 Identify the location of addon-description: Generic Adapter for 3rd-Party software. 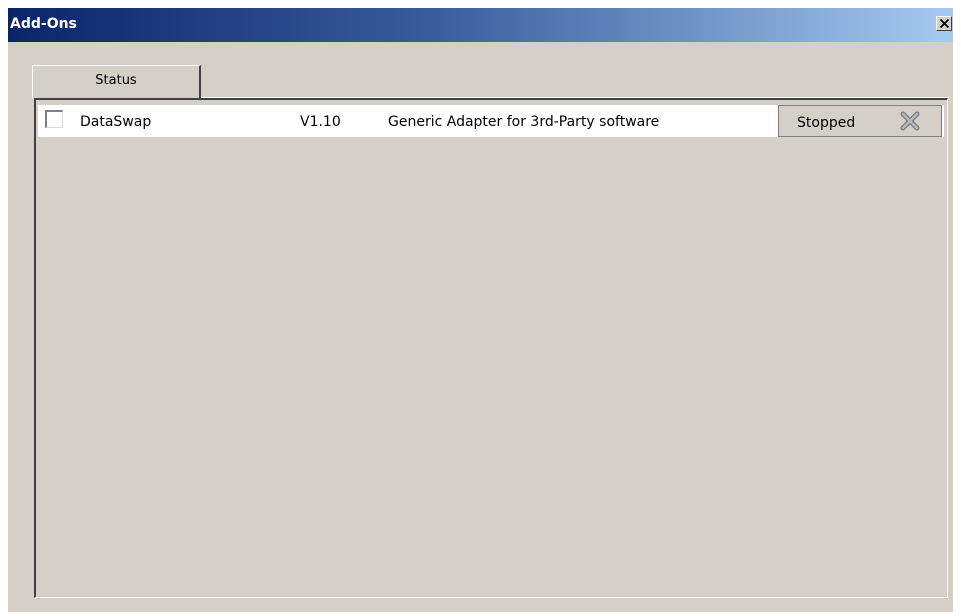
(524, 122).